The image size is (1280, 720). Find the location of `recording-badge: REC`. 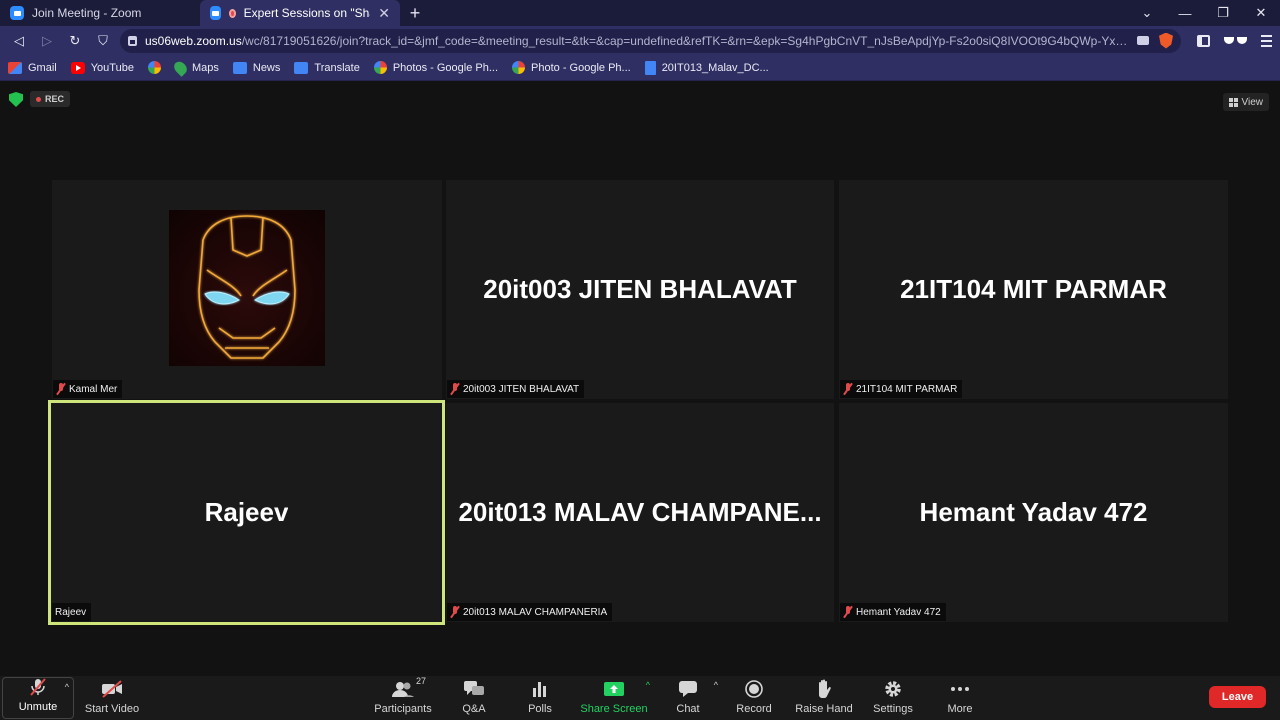

recording-badge: REC is located at coordinates (50, 99).